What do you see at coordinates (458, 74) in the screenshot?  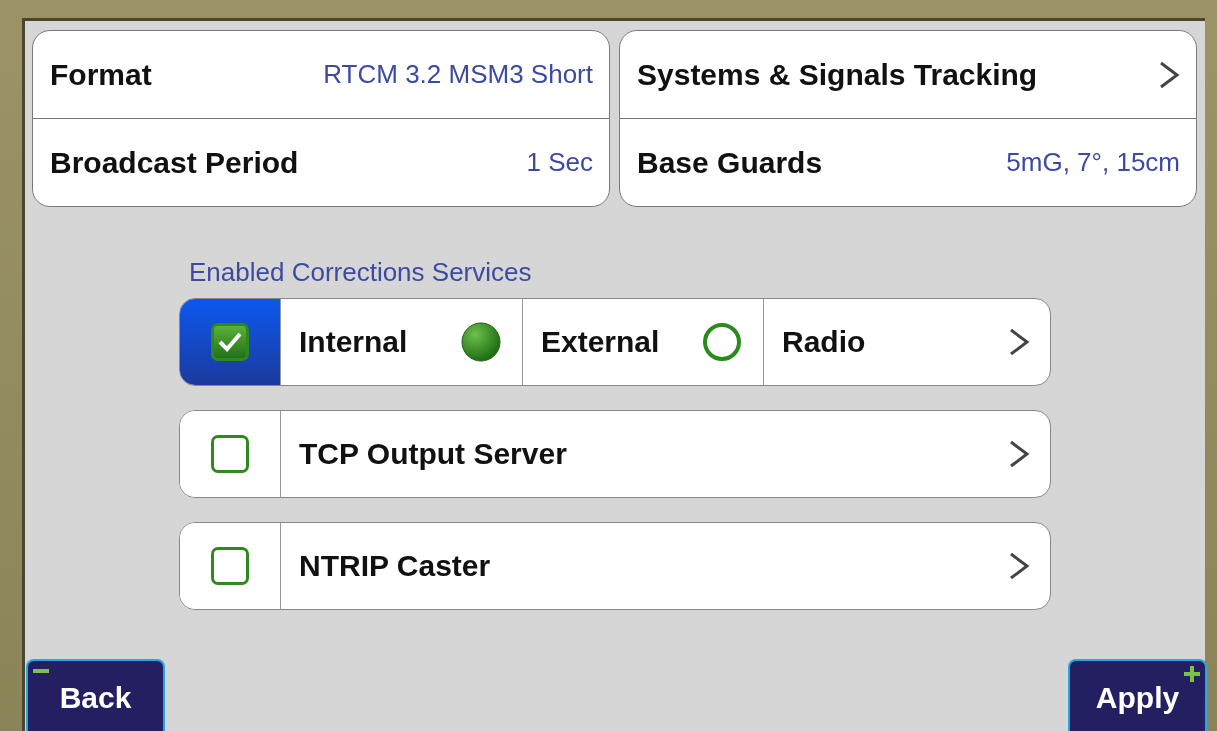 I see `setting-value: RTCM 3.2 MSM3 Short` at bounding box center [458, 74].